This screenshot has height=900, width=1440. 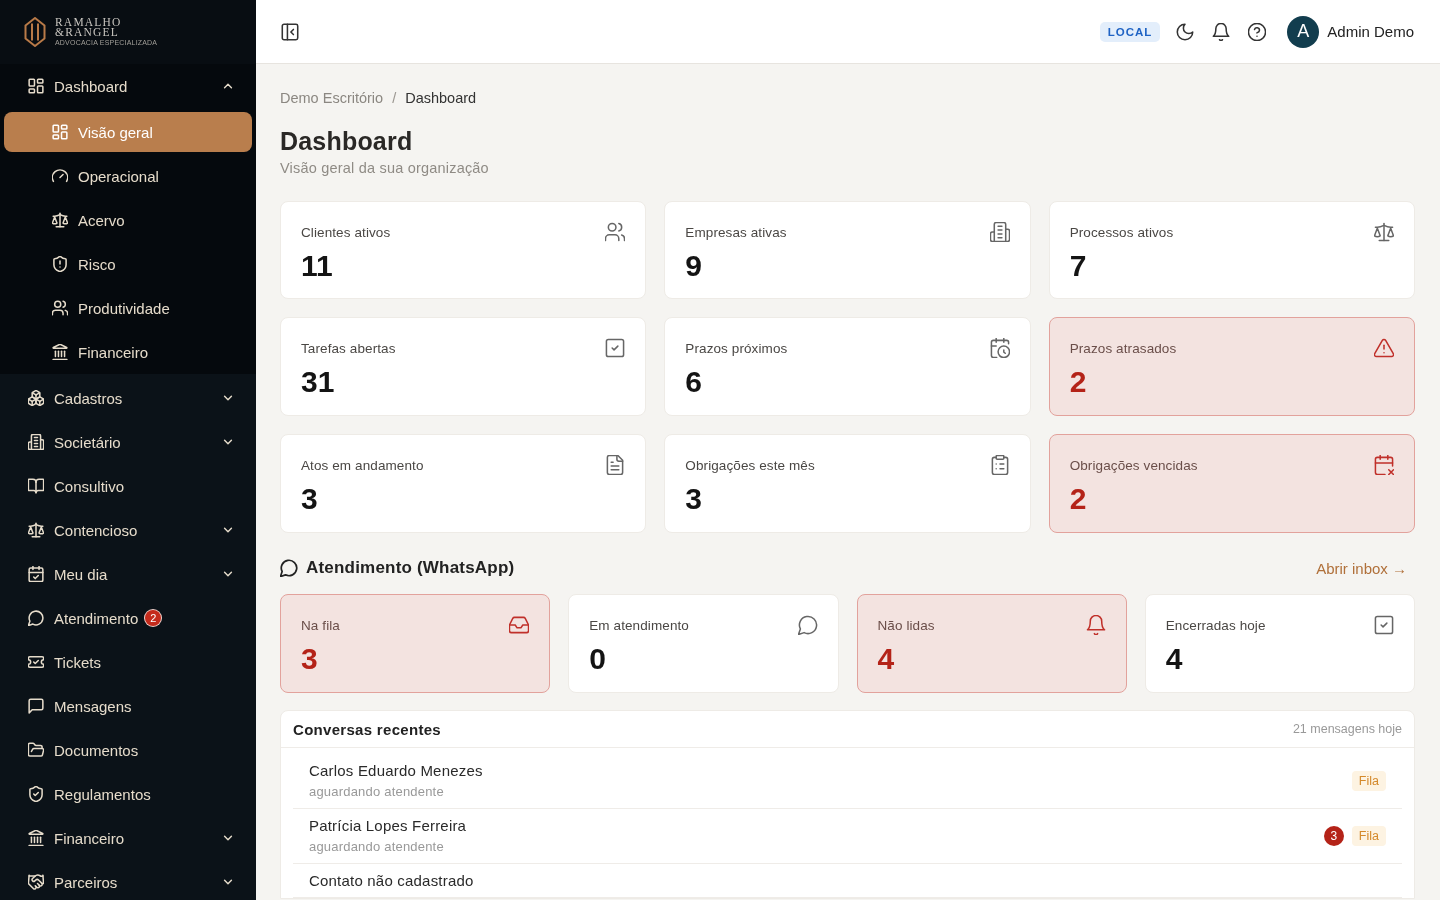 What do you see at coordinates (36, 398) in the screenshot?
I see `boxes-icon` at bounding box center [36, 398].